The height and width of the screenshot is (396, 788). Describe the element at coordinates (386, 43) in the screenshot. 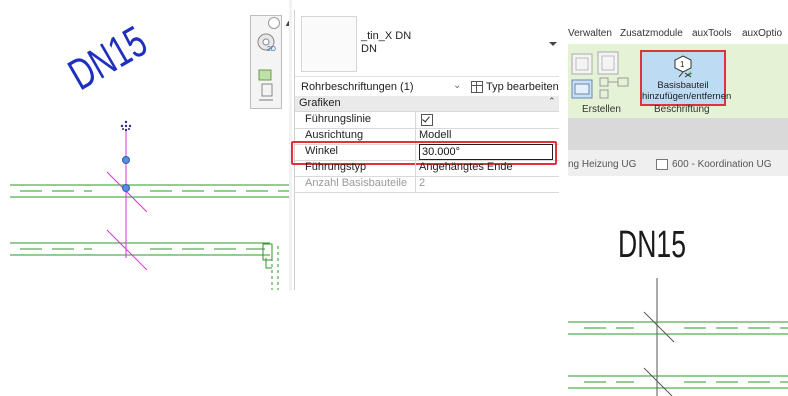

I see `type-name: _tin_X DN DN` at that location.